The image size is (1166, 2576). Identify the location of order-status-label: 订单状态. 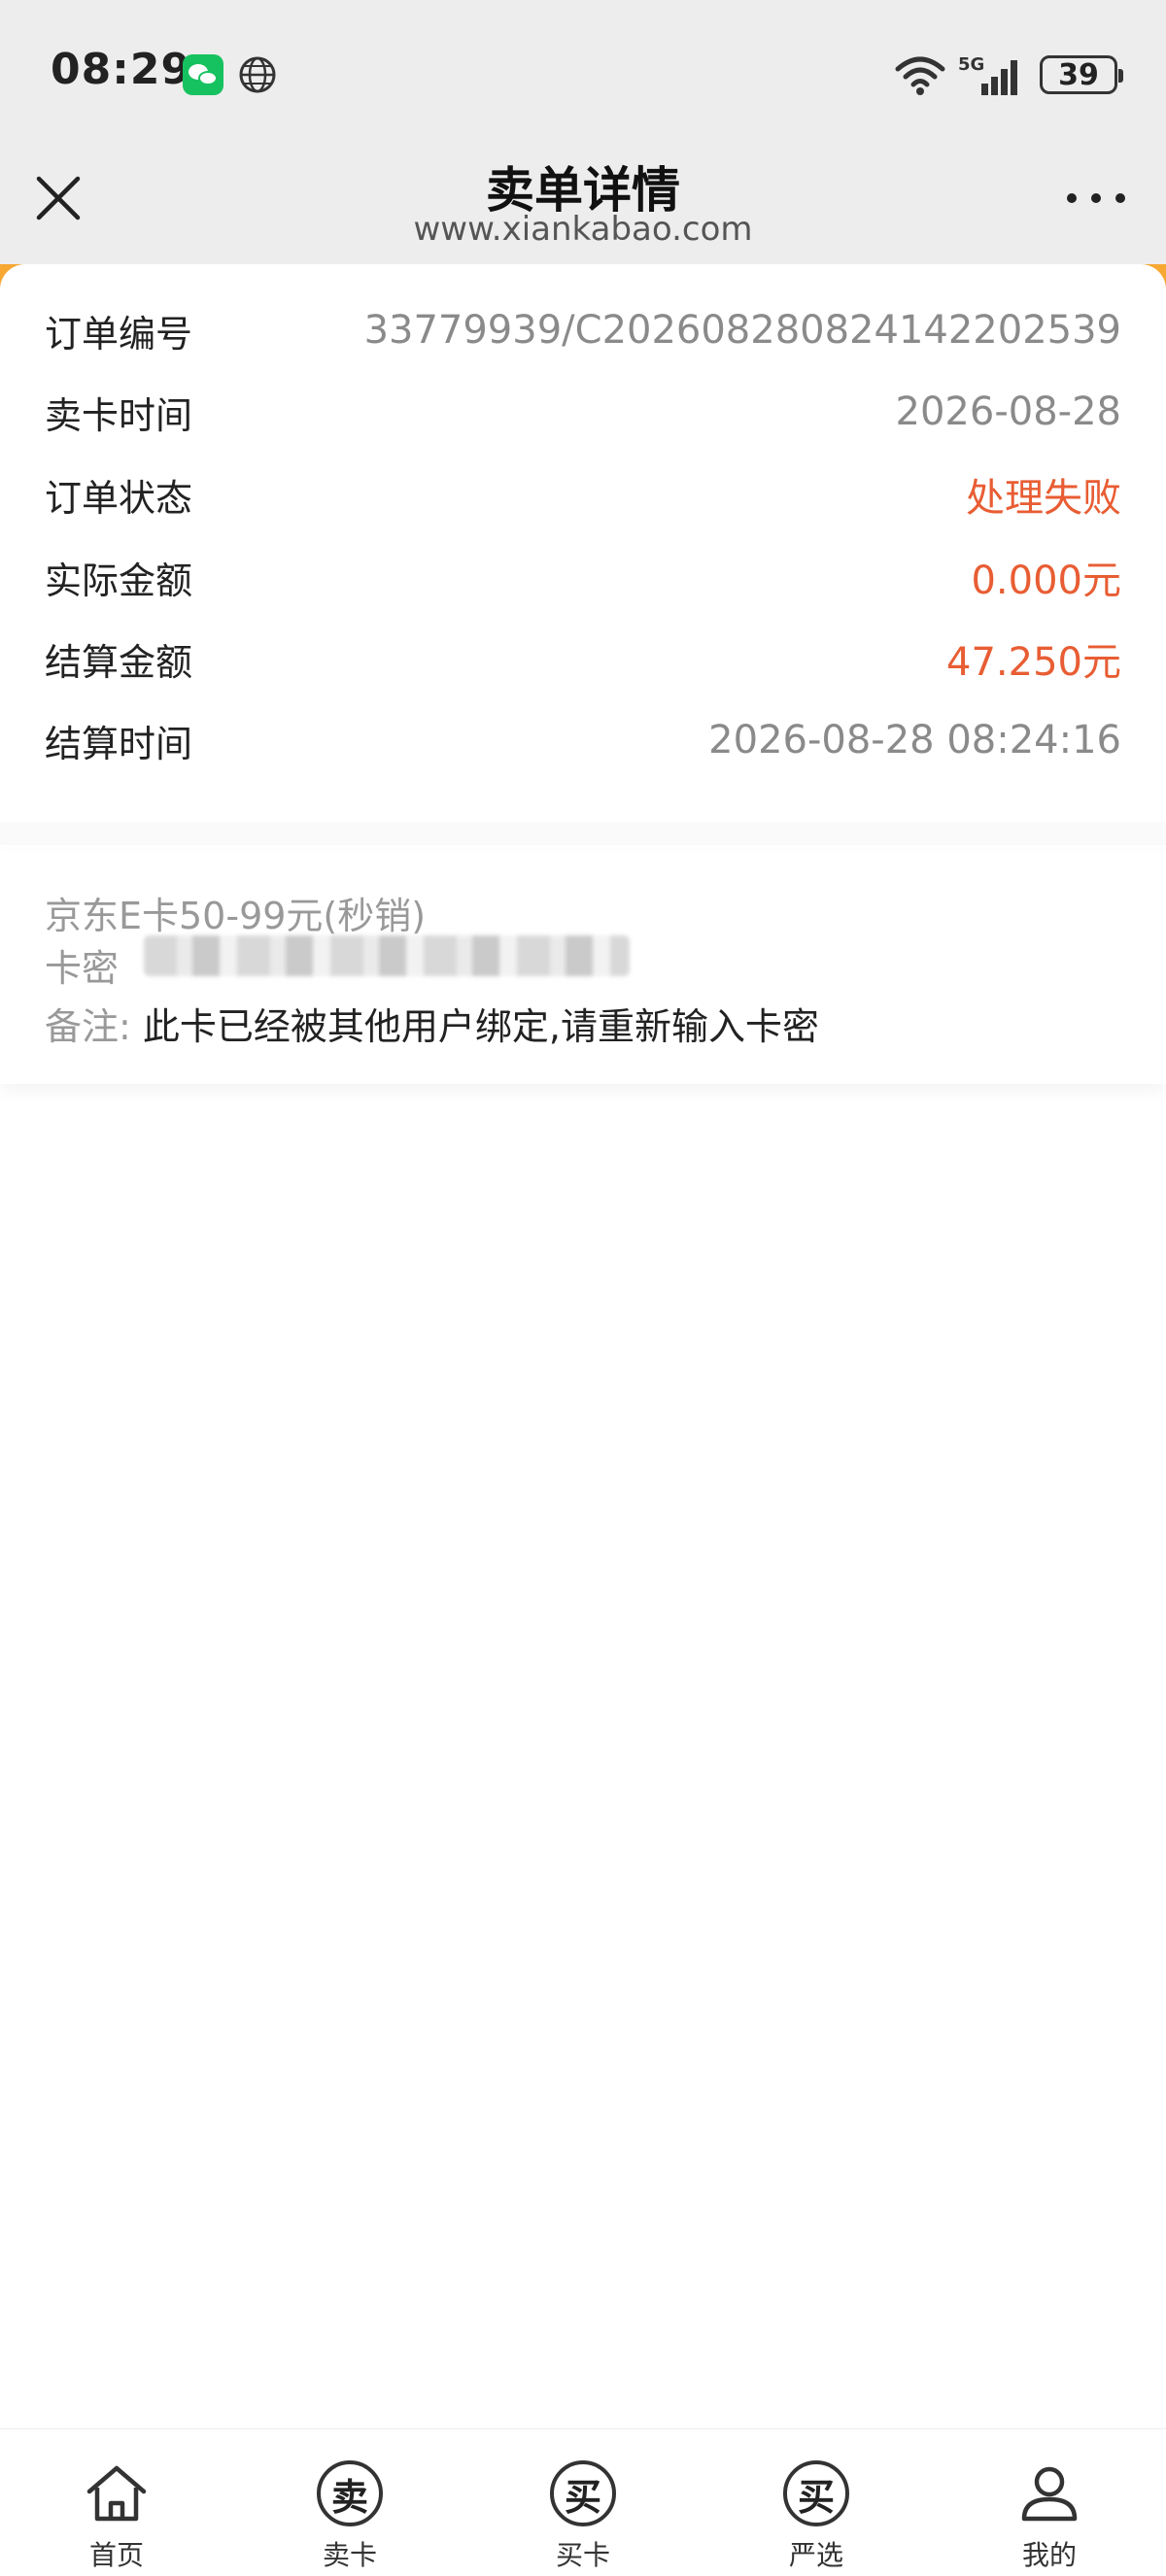
(119, 498).